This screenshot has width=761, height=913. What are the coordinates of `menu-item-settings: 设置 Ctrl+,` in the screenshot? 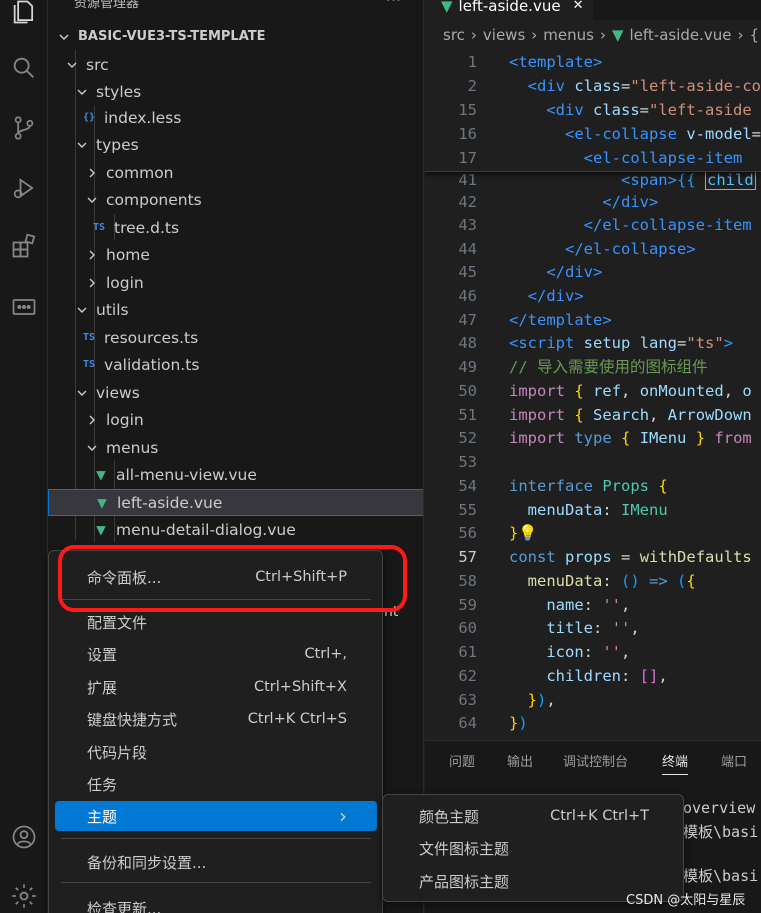 It's located at (216, 654).